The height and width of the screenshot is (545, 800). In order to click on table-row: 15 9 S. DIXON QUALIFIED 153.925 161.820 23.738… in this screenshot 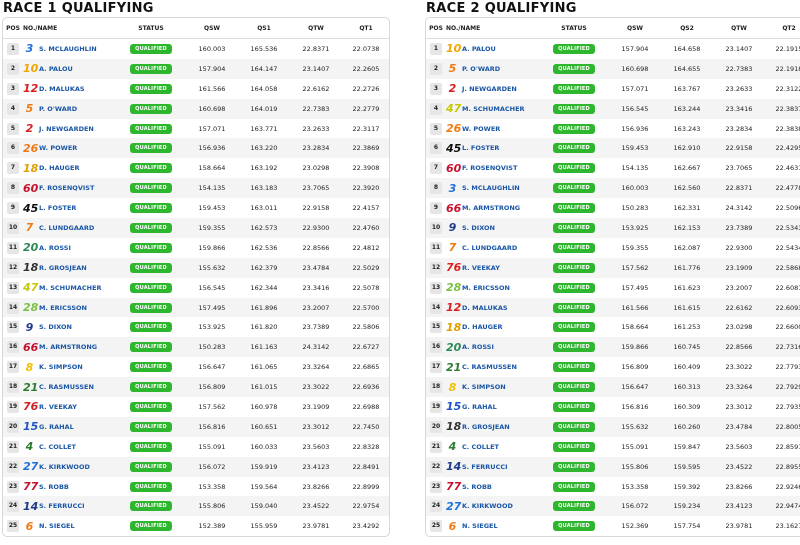, I will do `click(196, 327)`.